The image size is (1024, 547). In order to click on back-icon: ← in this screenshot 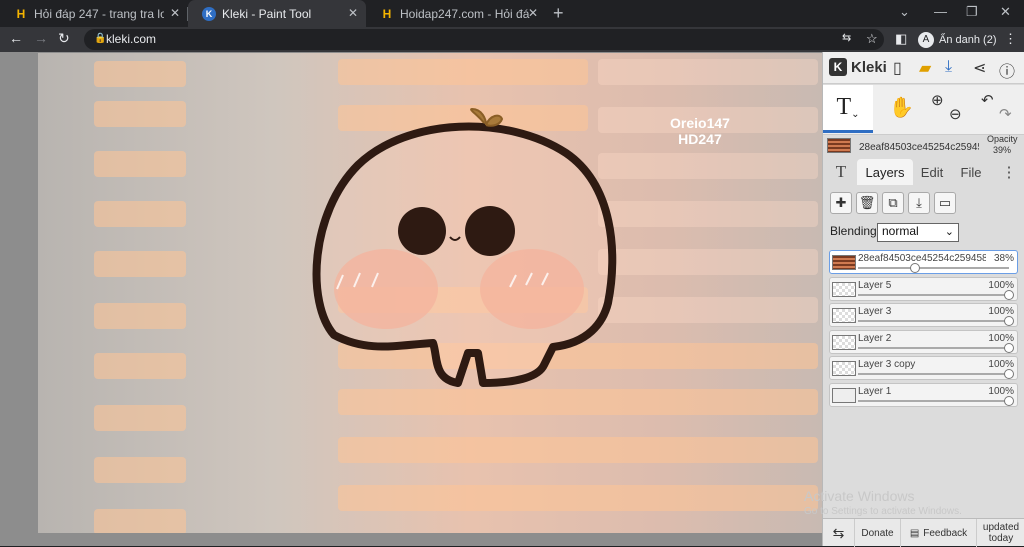, I will do `click(16, 38)`.